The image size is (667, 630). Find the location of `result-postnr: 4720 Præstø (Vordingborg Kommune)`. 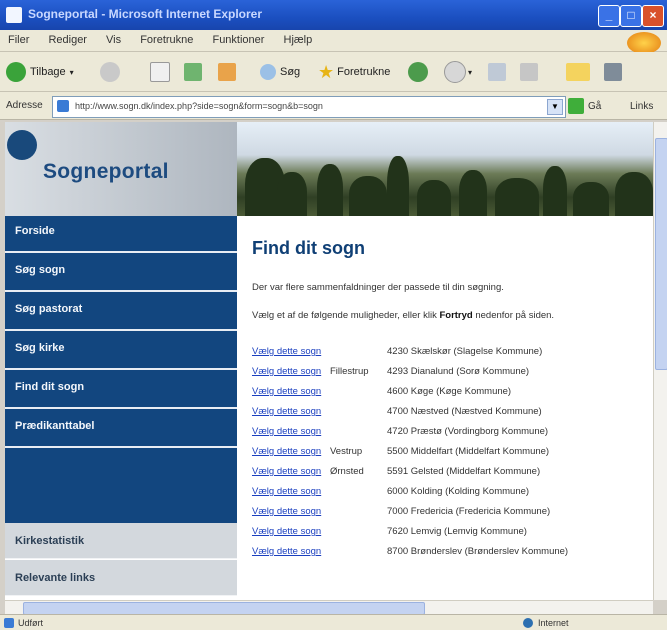

result-postnr: 4720 Præstø (Vordingborg Kommune) is located at coordinates (468, 431).